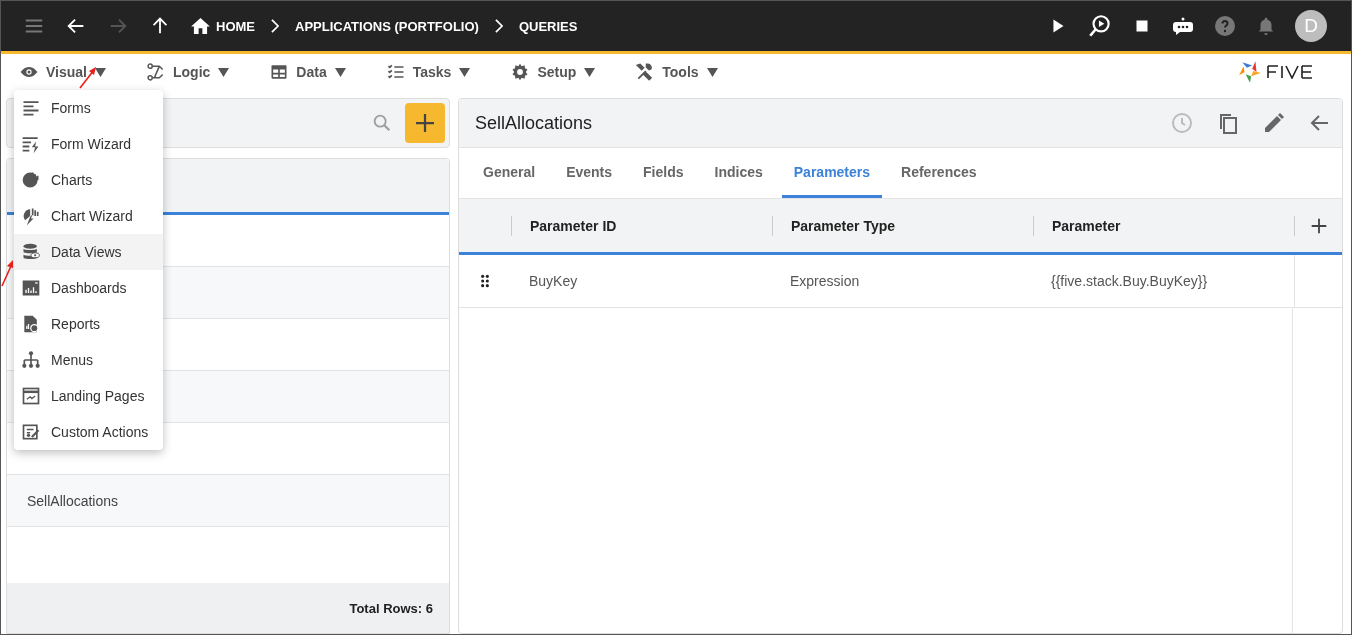 The height and width of the screenshot is (635, 1352). I want to click on tab: Fields, so click(663, 173).